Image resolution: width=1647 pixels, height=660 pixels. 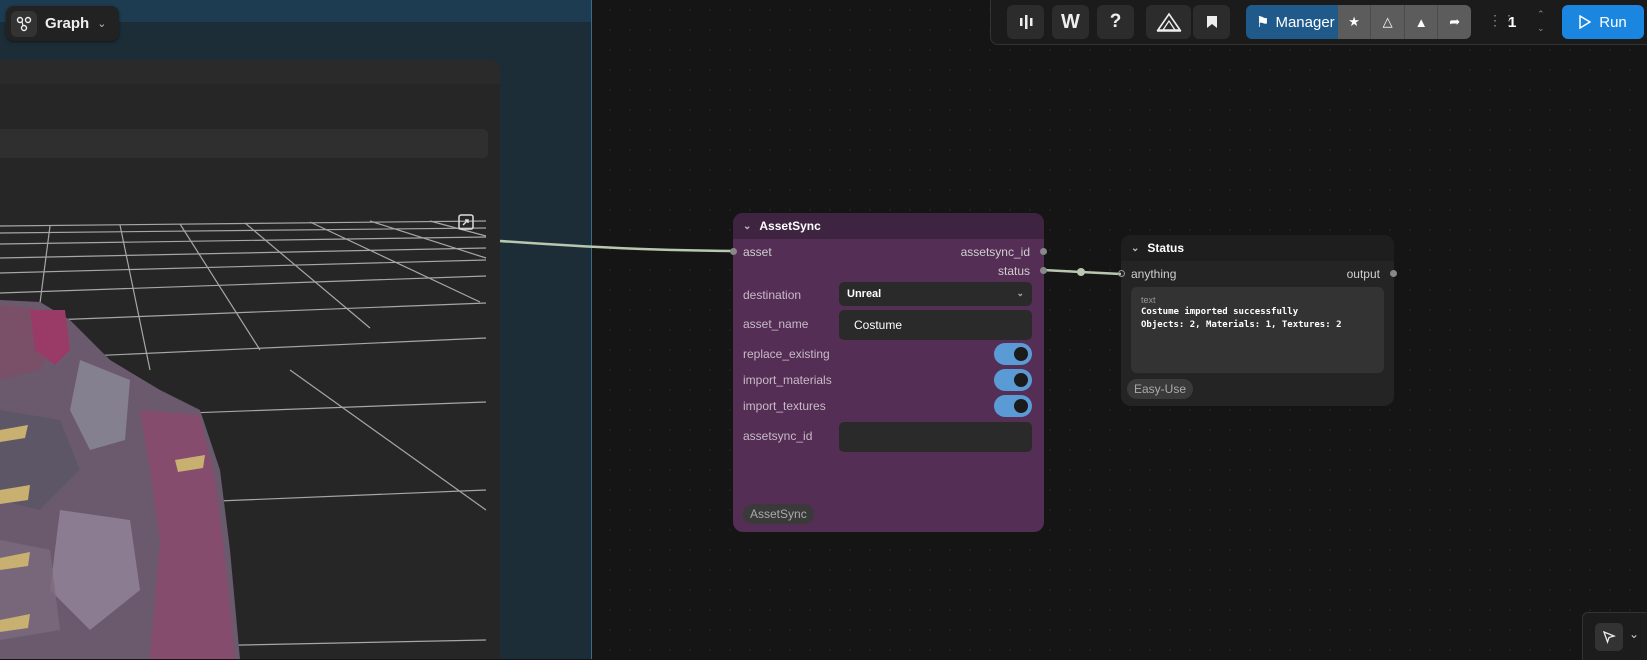 What do you see at coordinates (1387, 22) in the screenshot?
I see `sail-icon: △` at bounding box center [1387, 22].